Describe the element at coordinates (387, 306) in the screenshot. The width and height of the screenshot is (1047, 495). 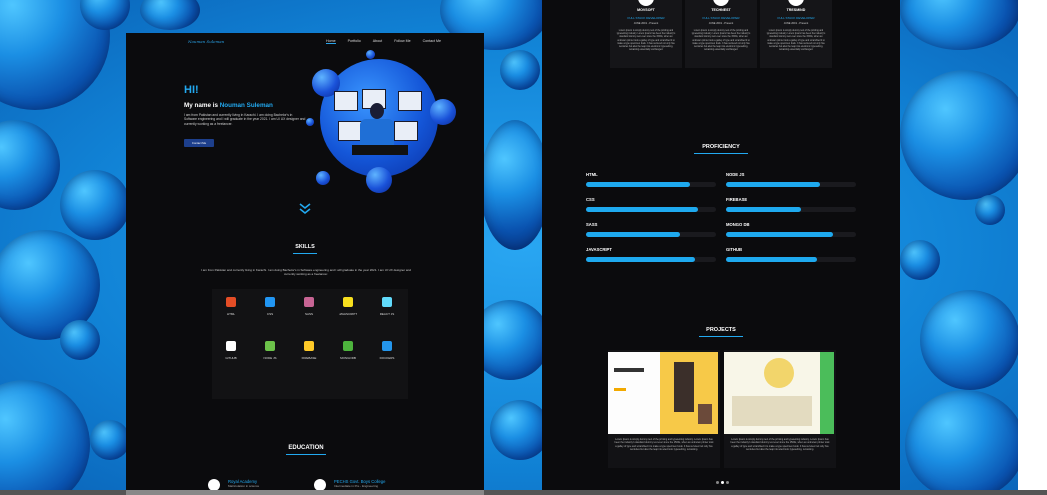
I see `skill-item: REACT JS` at that location.